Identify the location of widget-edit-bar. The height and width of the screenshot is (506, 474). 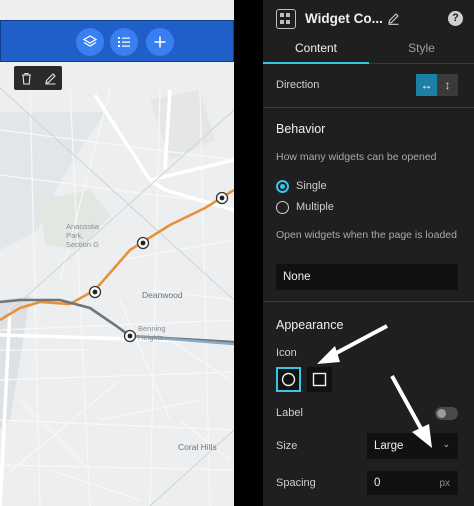
(38, 78).